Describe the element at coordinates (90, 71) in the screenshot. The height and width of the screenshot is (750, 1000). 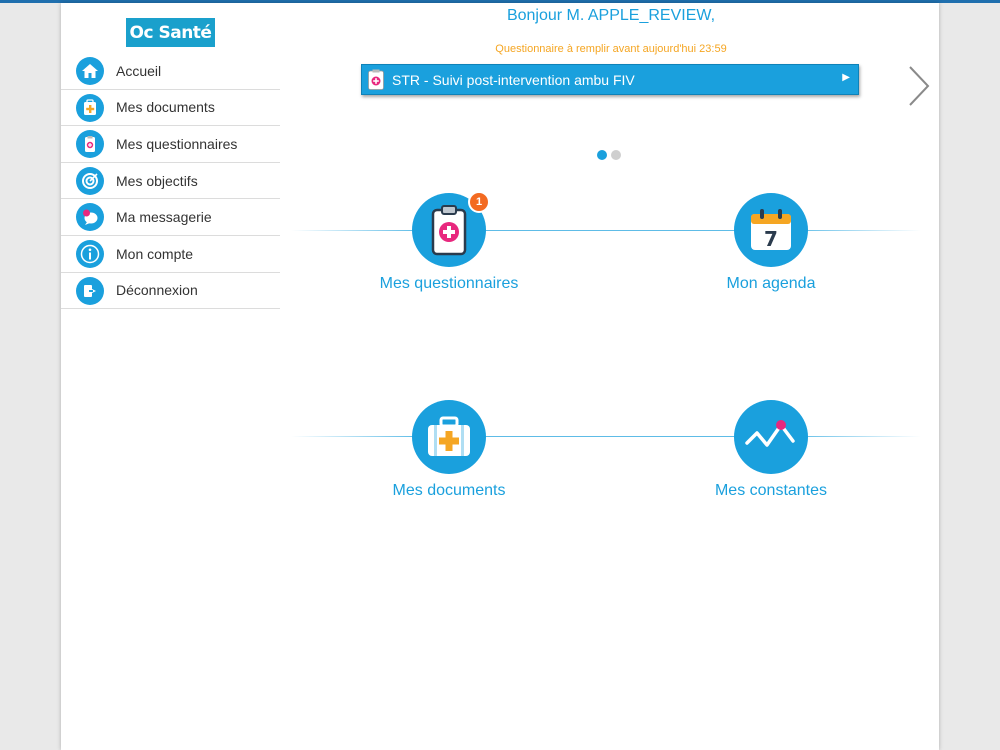
I see `home-icon` at that location.